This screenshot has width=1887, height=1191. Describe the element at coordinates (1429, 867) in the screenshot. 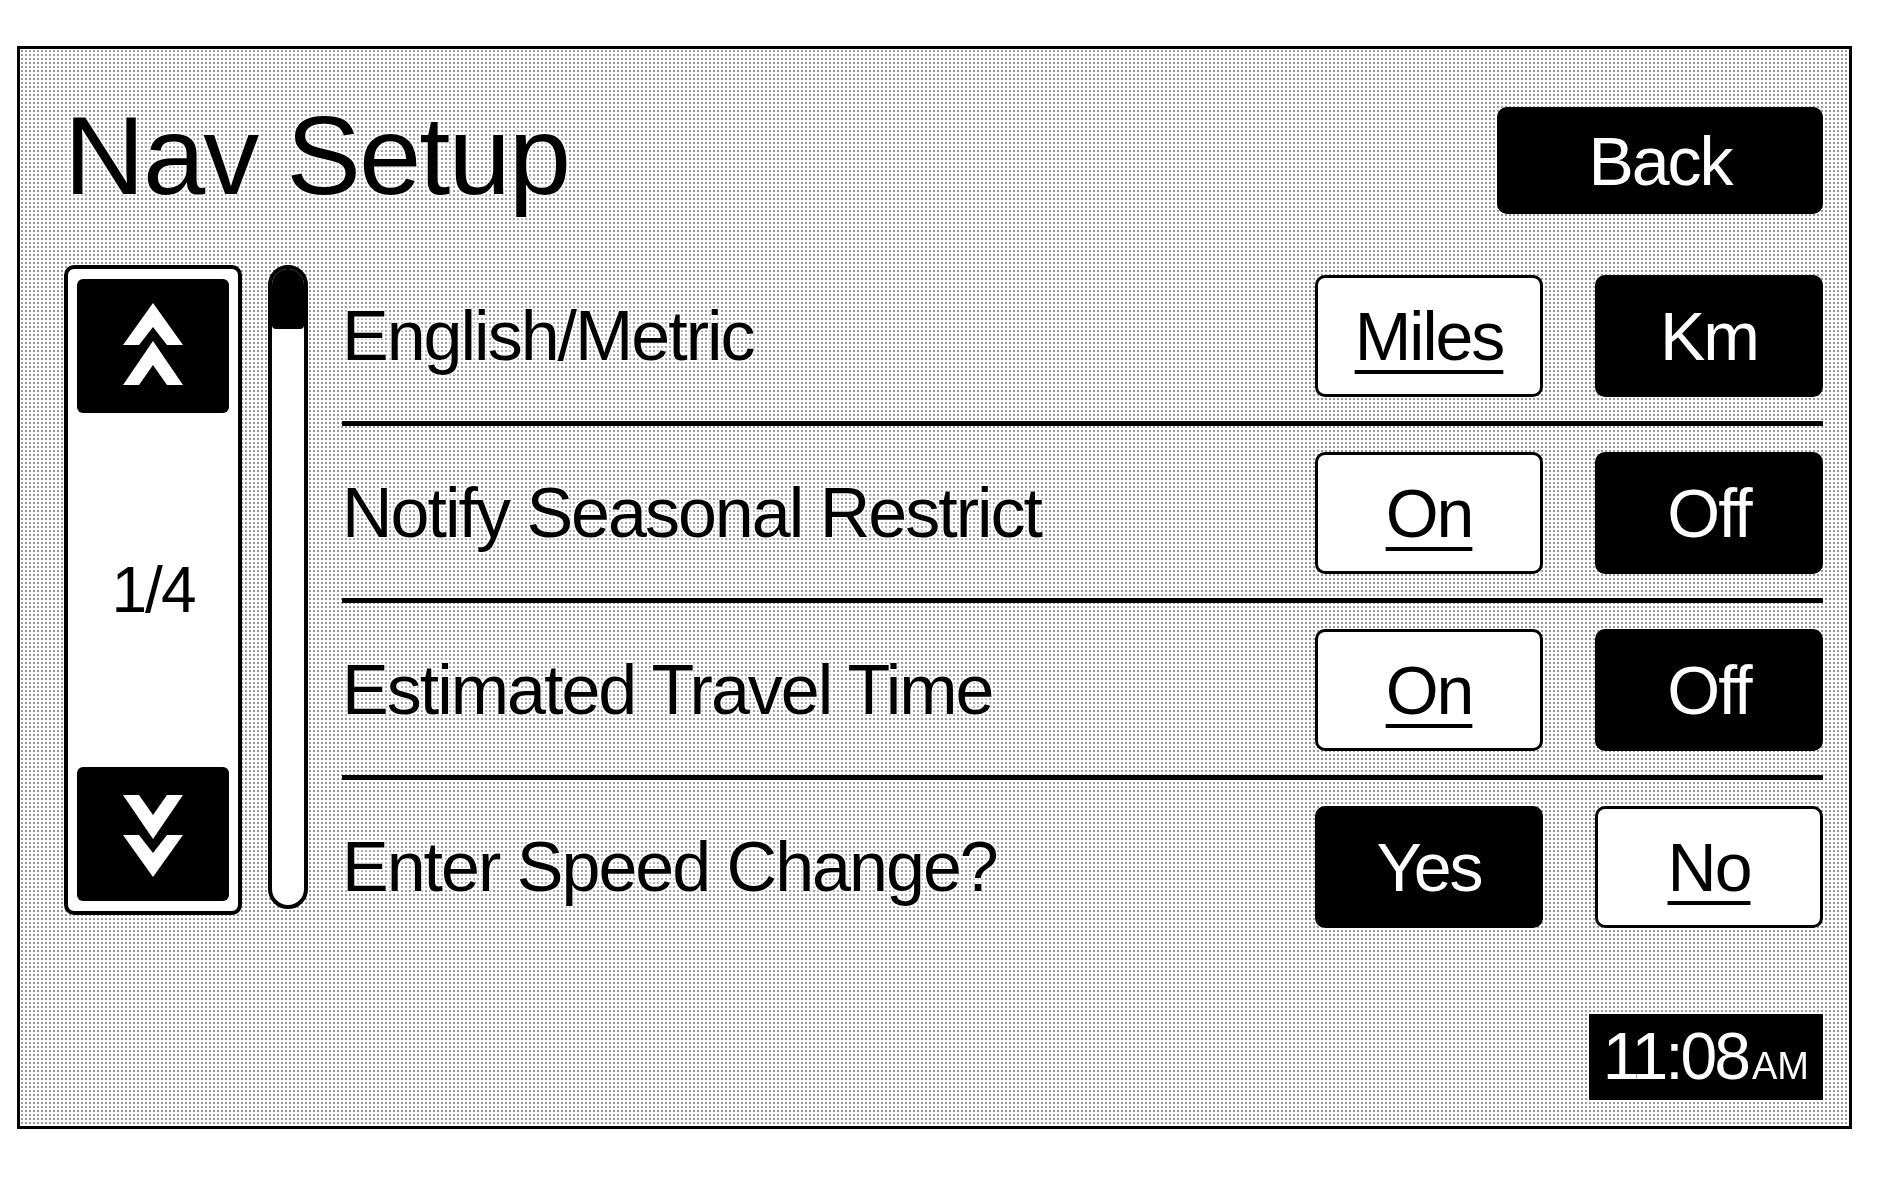

I see `option-button: Yes` at that location.